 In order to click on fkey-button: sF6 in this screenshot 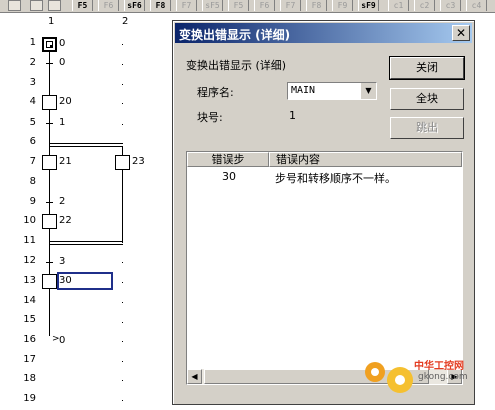, I will do `click(134, 5)`.